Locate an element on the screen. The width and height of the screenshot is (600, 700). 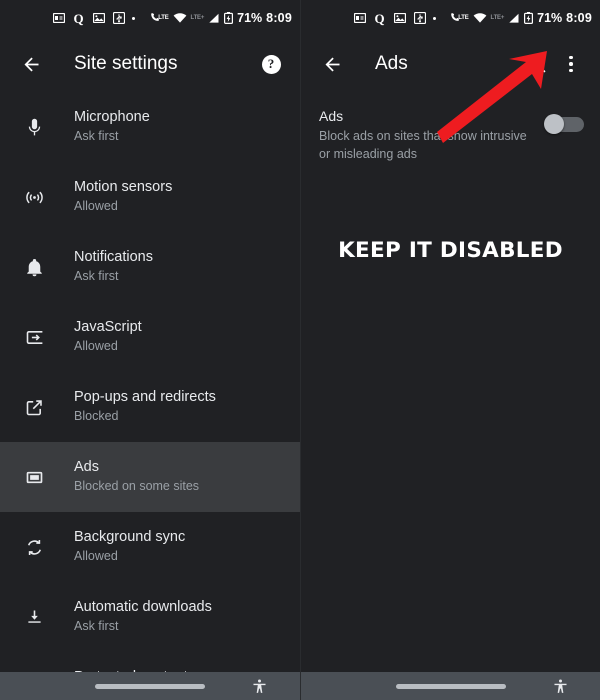
ads-icon is located at coordinates (34, 477).